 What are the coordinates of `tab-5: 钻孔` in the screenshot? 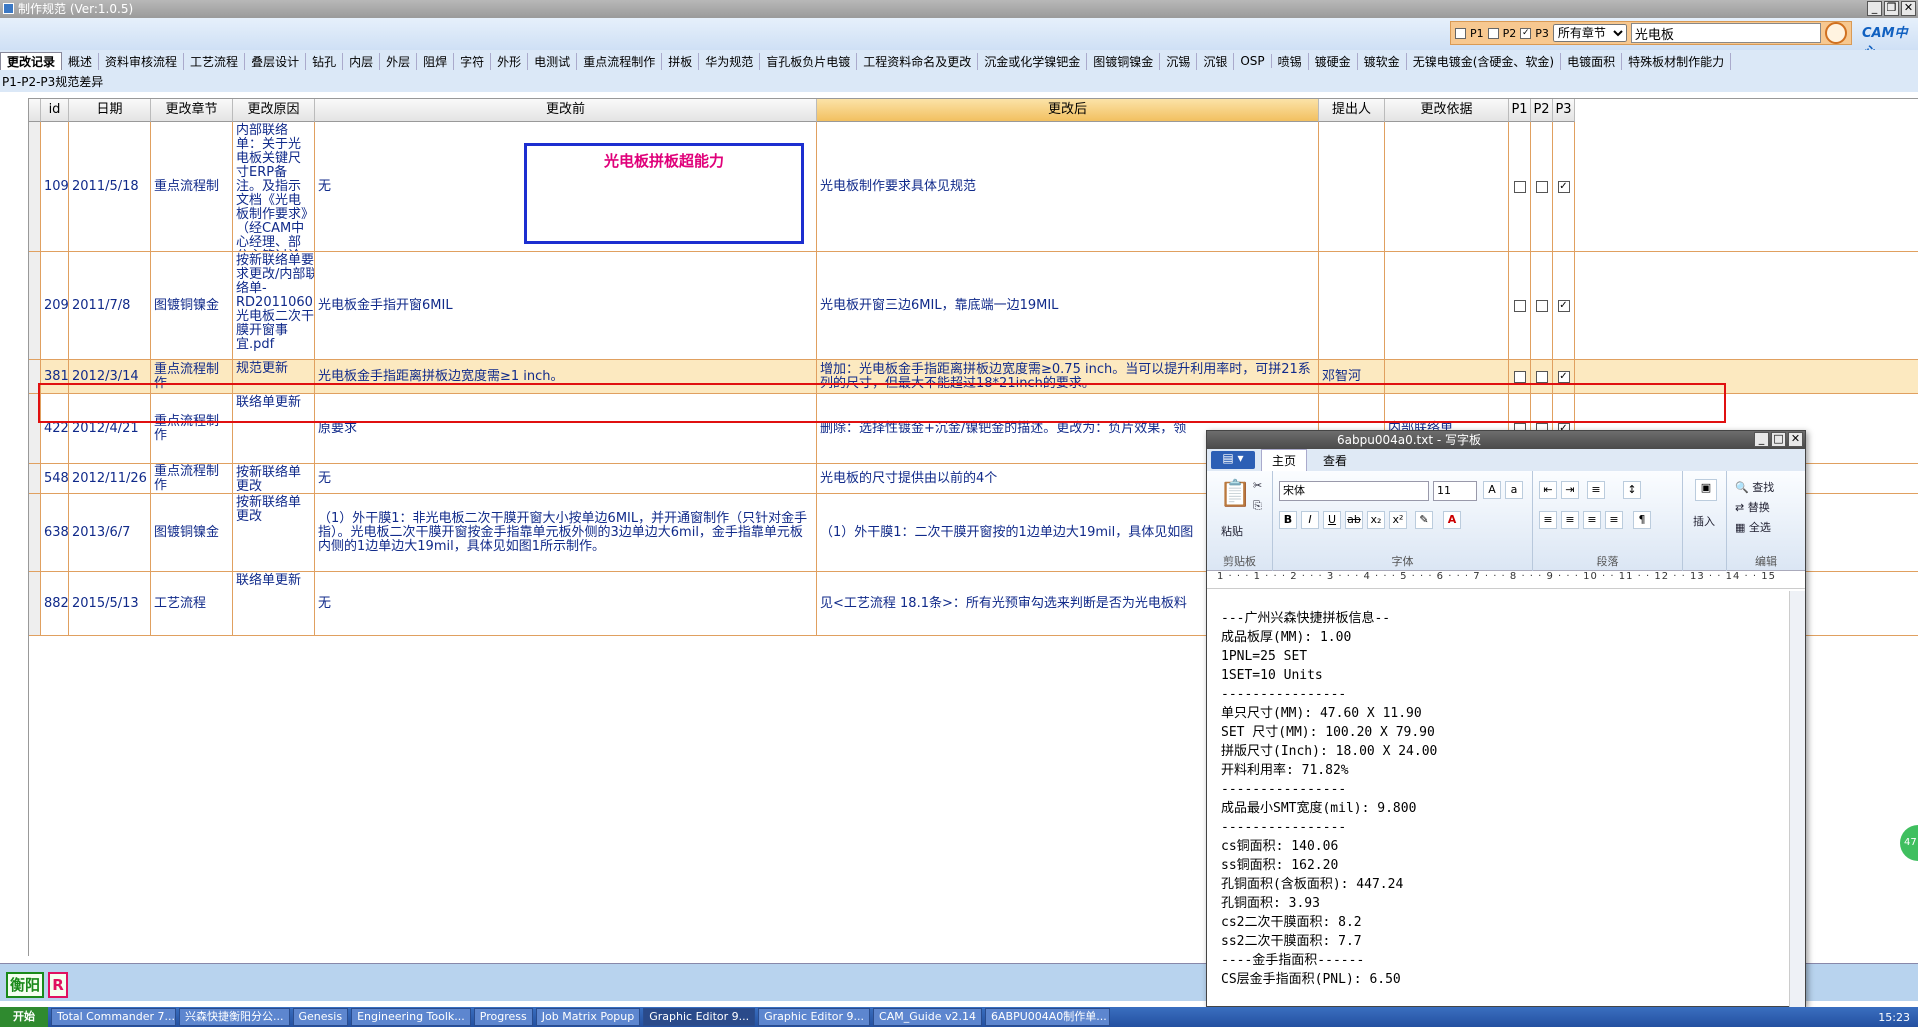 It's located at (325, 61).